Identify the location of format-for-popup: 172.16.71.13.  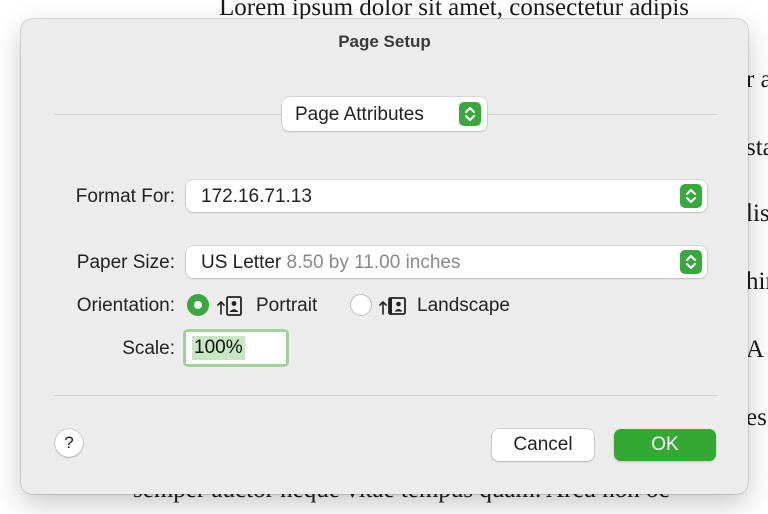
(446, 196).